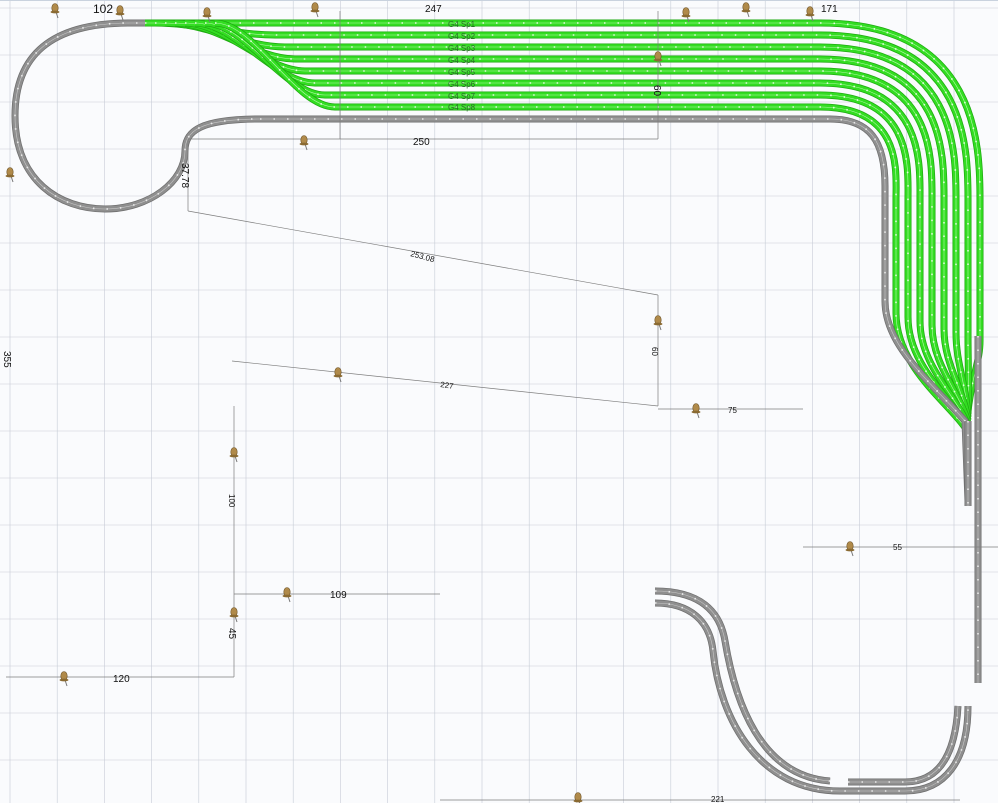  I want to click on dim-label-75: 75, so click(732, 410).